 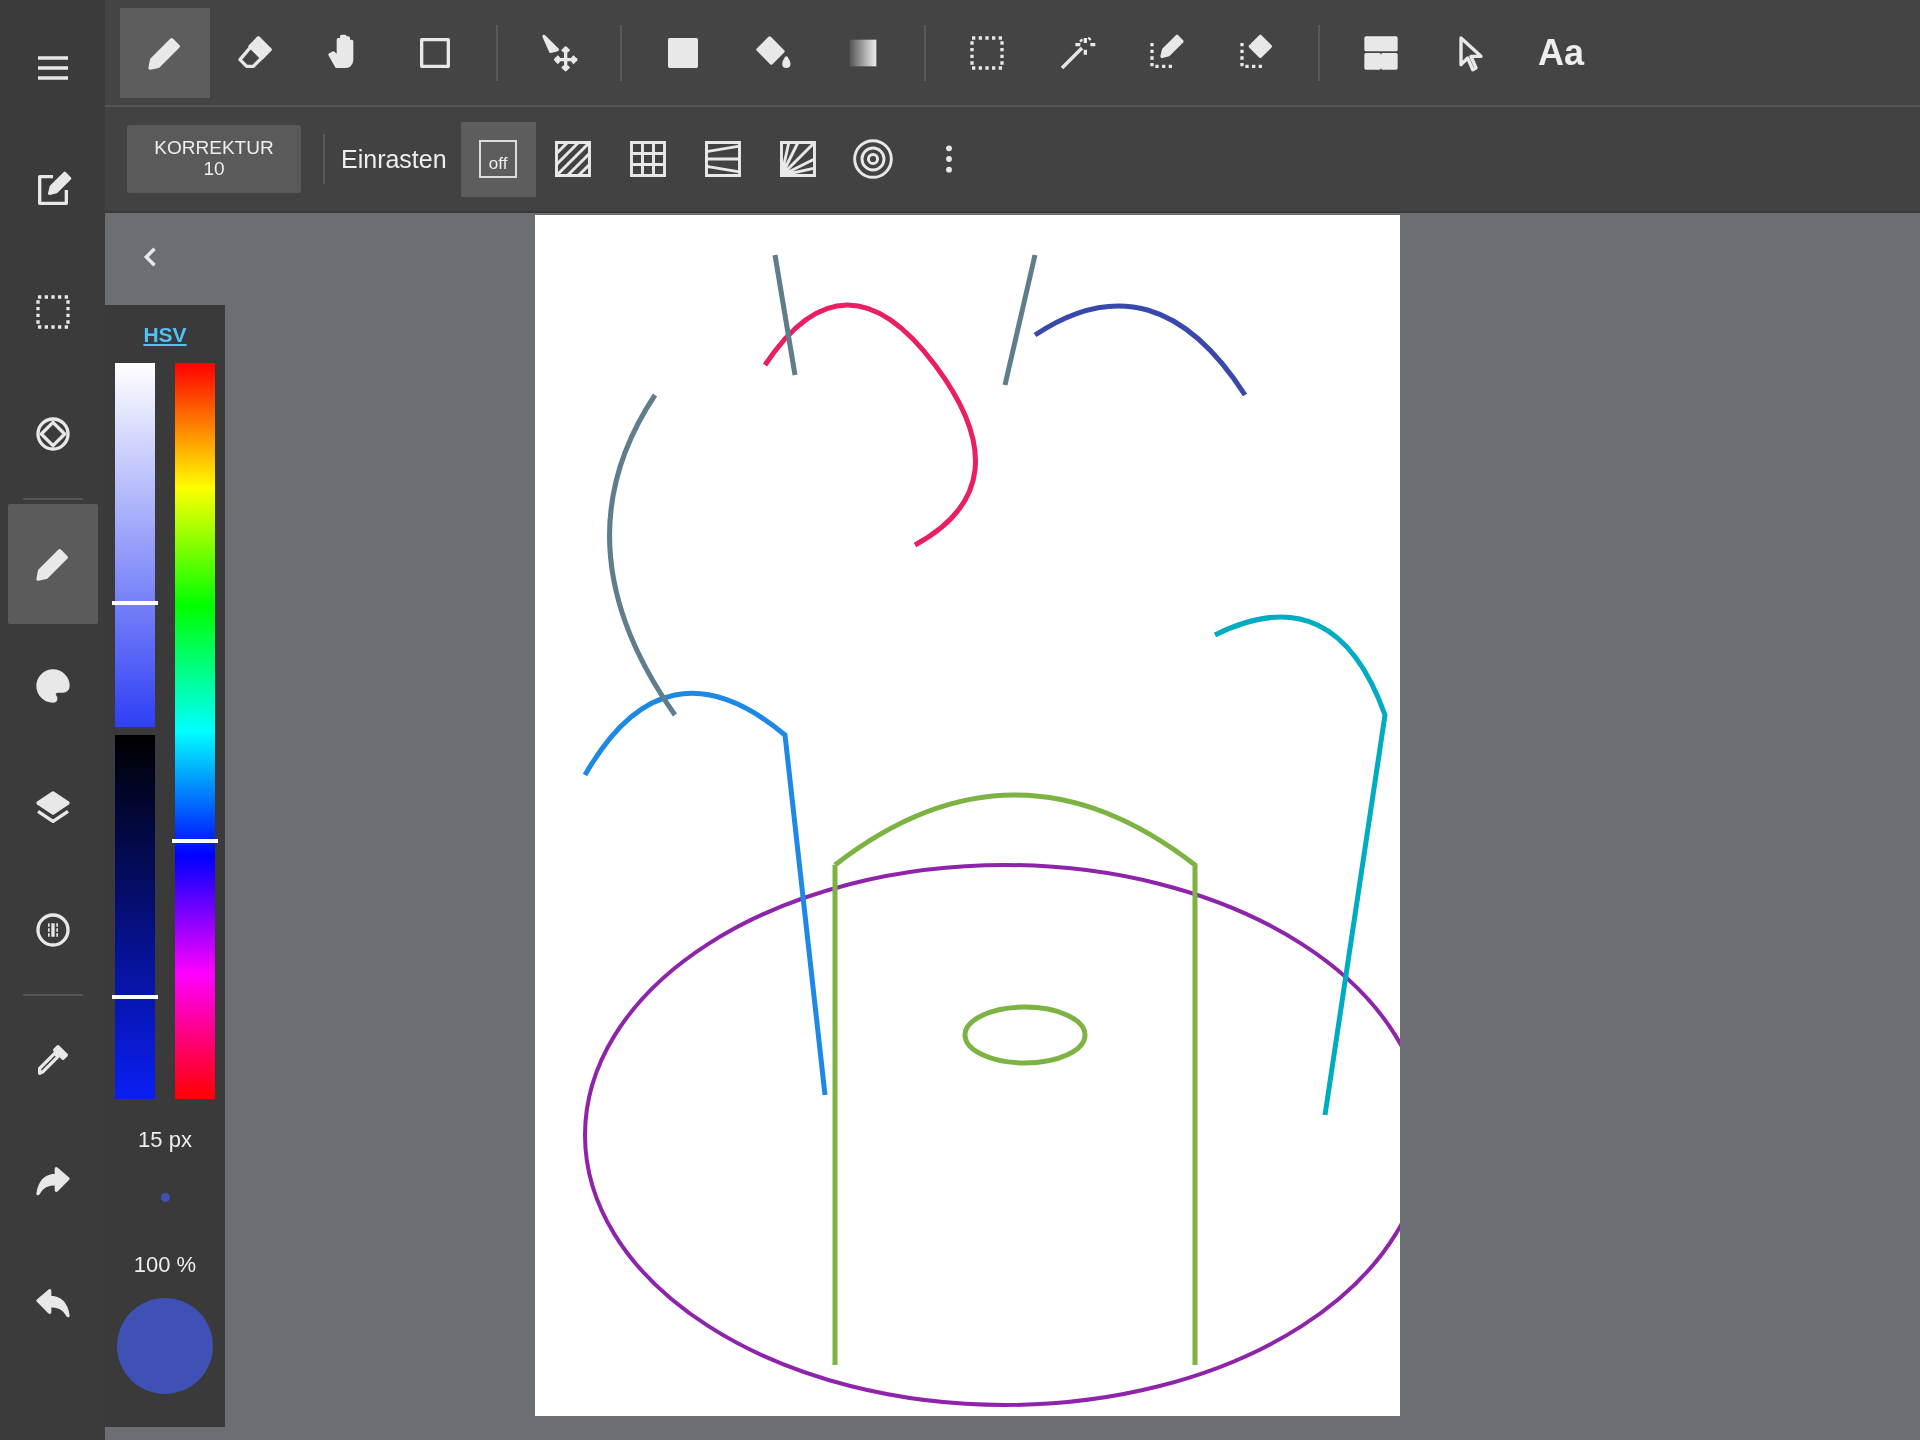 I want to click on snap-label: Einrasten, so click(x=394, y=159).